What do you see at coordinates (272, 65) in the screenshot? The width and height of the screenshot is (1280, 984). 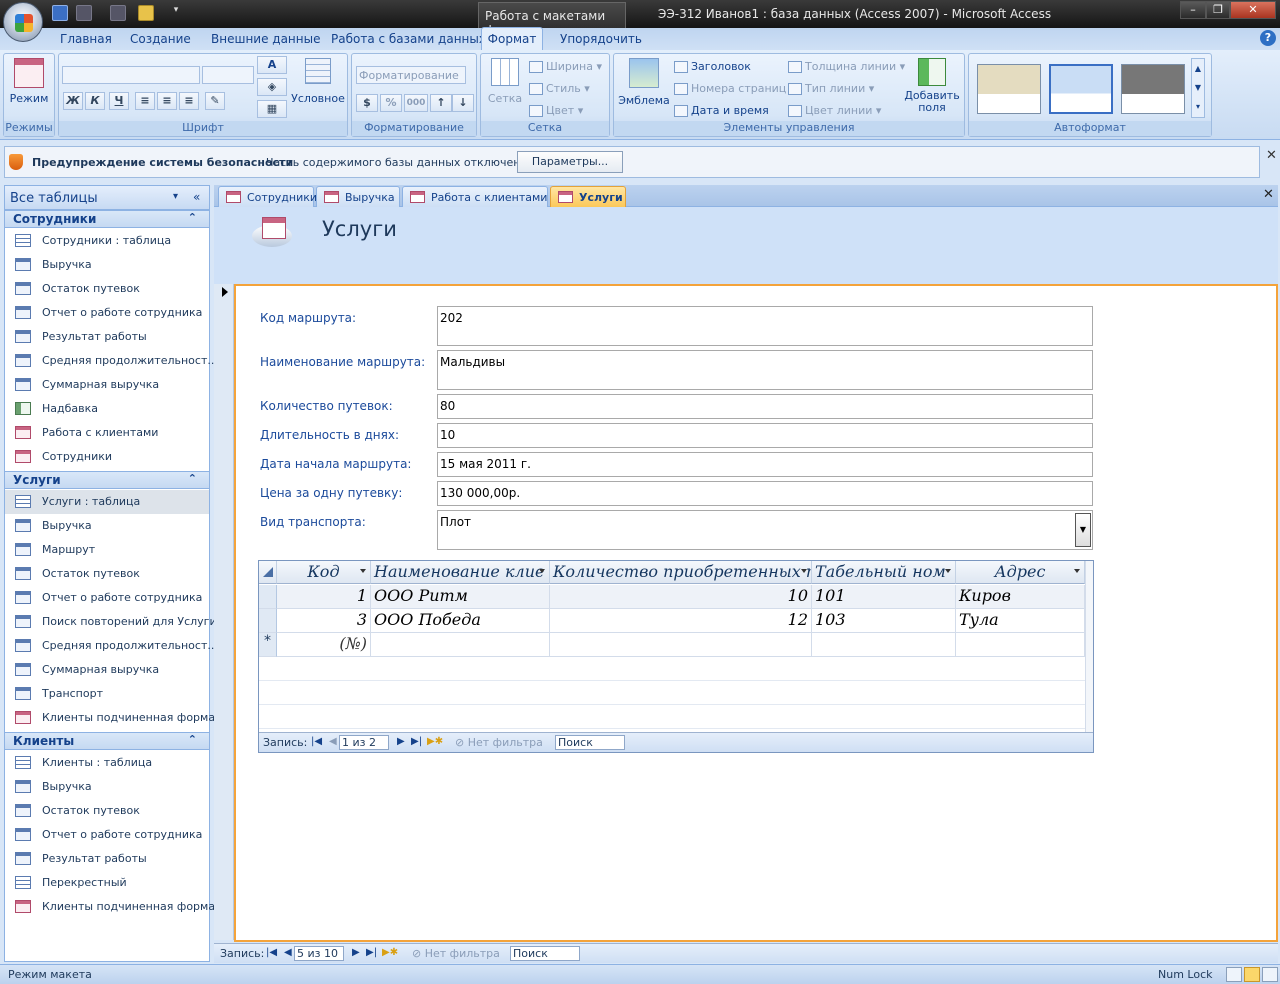 I see `font-color-icon: A` at bounding box center [272, 65].